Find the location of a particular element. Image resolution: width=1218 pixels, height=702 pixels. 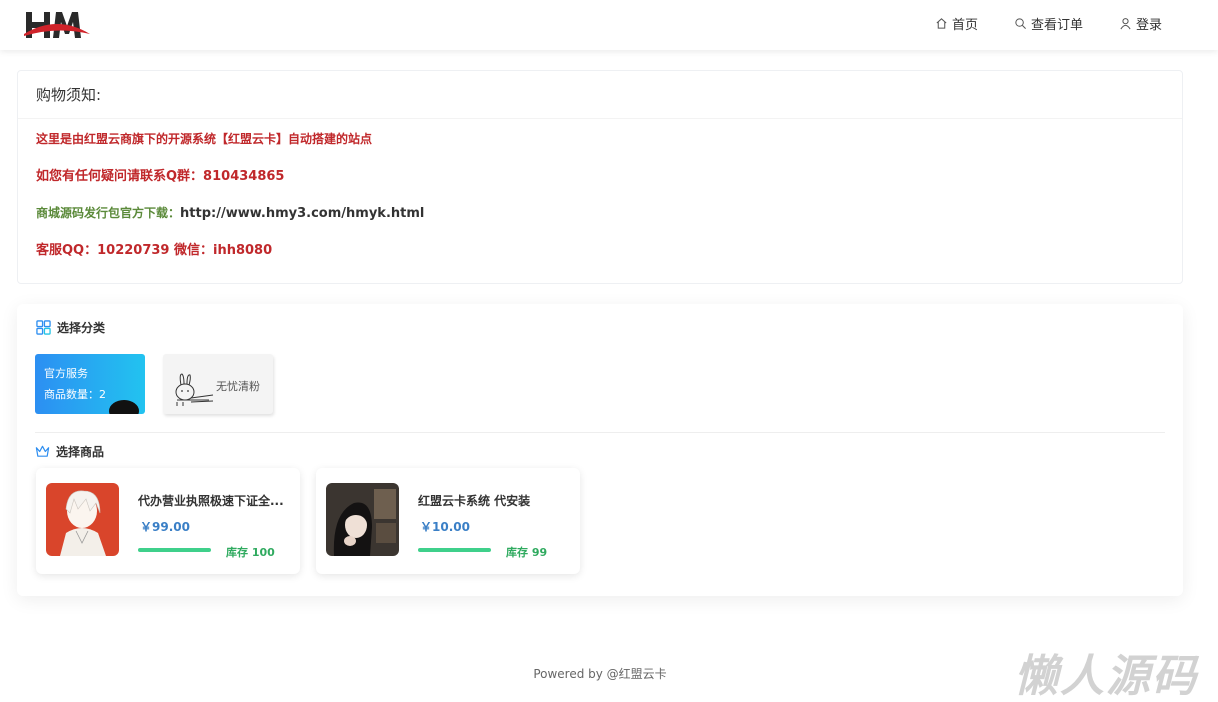

top-header: 首页 查看订单 登录 is located at coordinates (609, 25).